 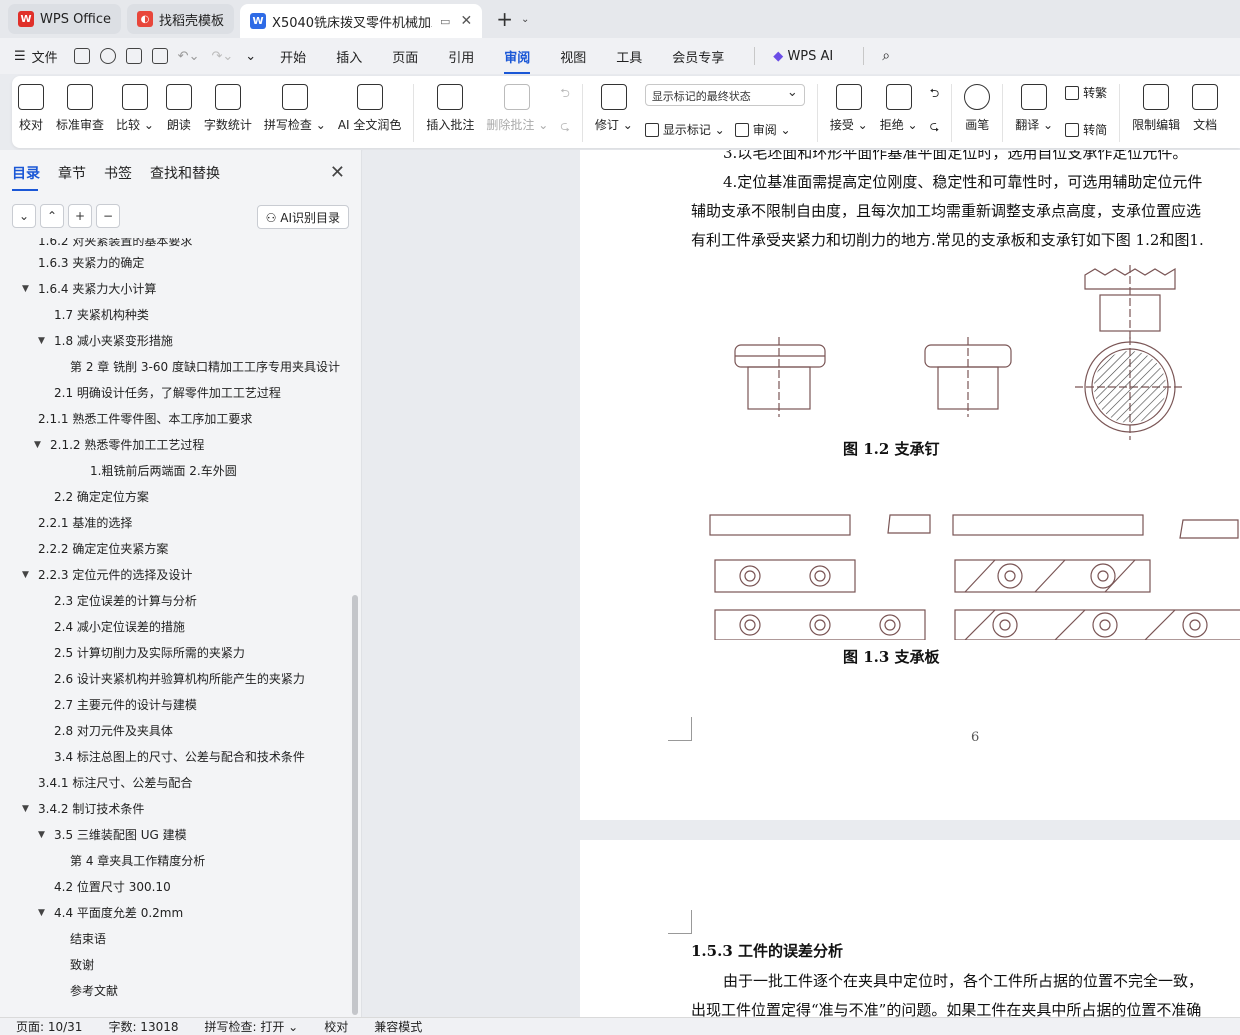 I want to click on toc-item: 2.2.1 基准的选择, so click(x=175, y=523).